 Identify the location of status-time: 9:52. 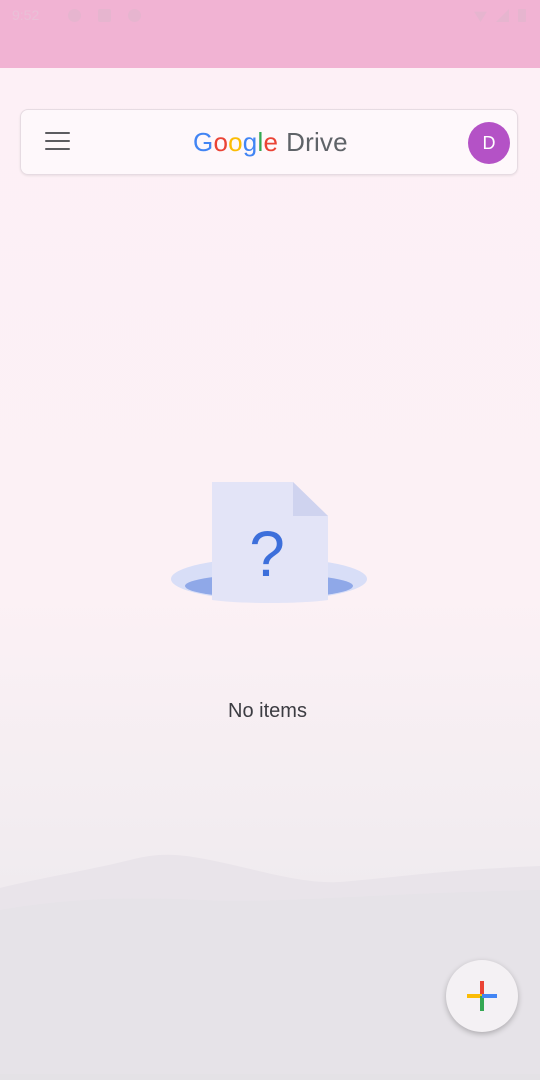
(26, 15).